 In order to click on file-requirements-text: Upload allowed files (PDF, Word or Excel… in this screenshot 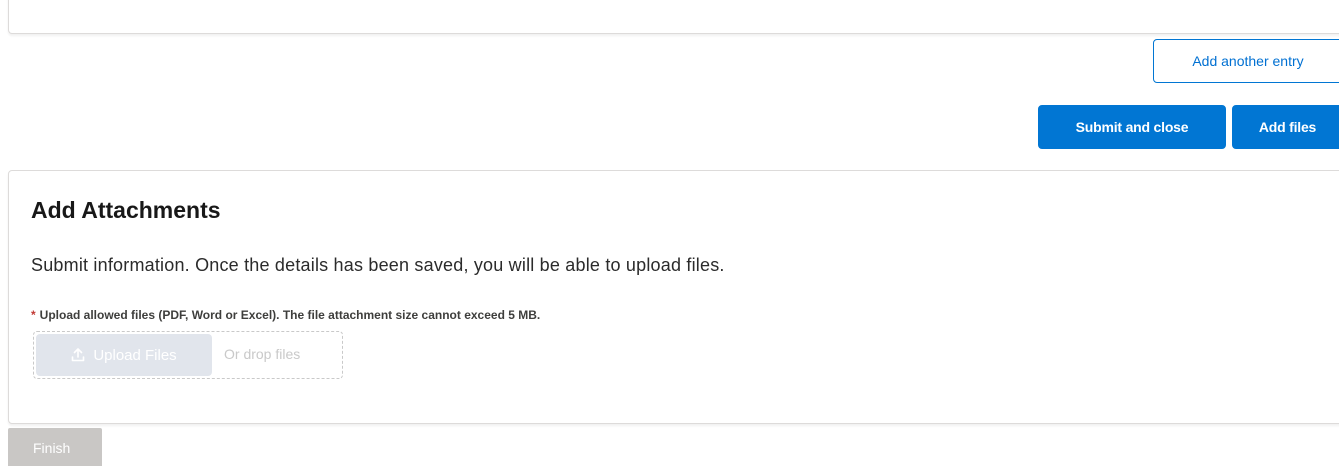, I will do `click(290, 315)`.